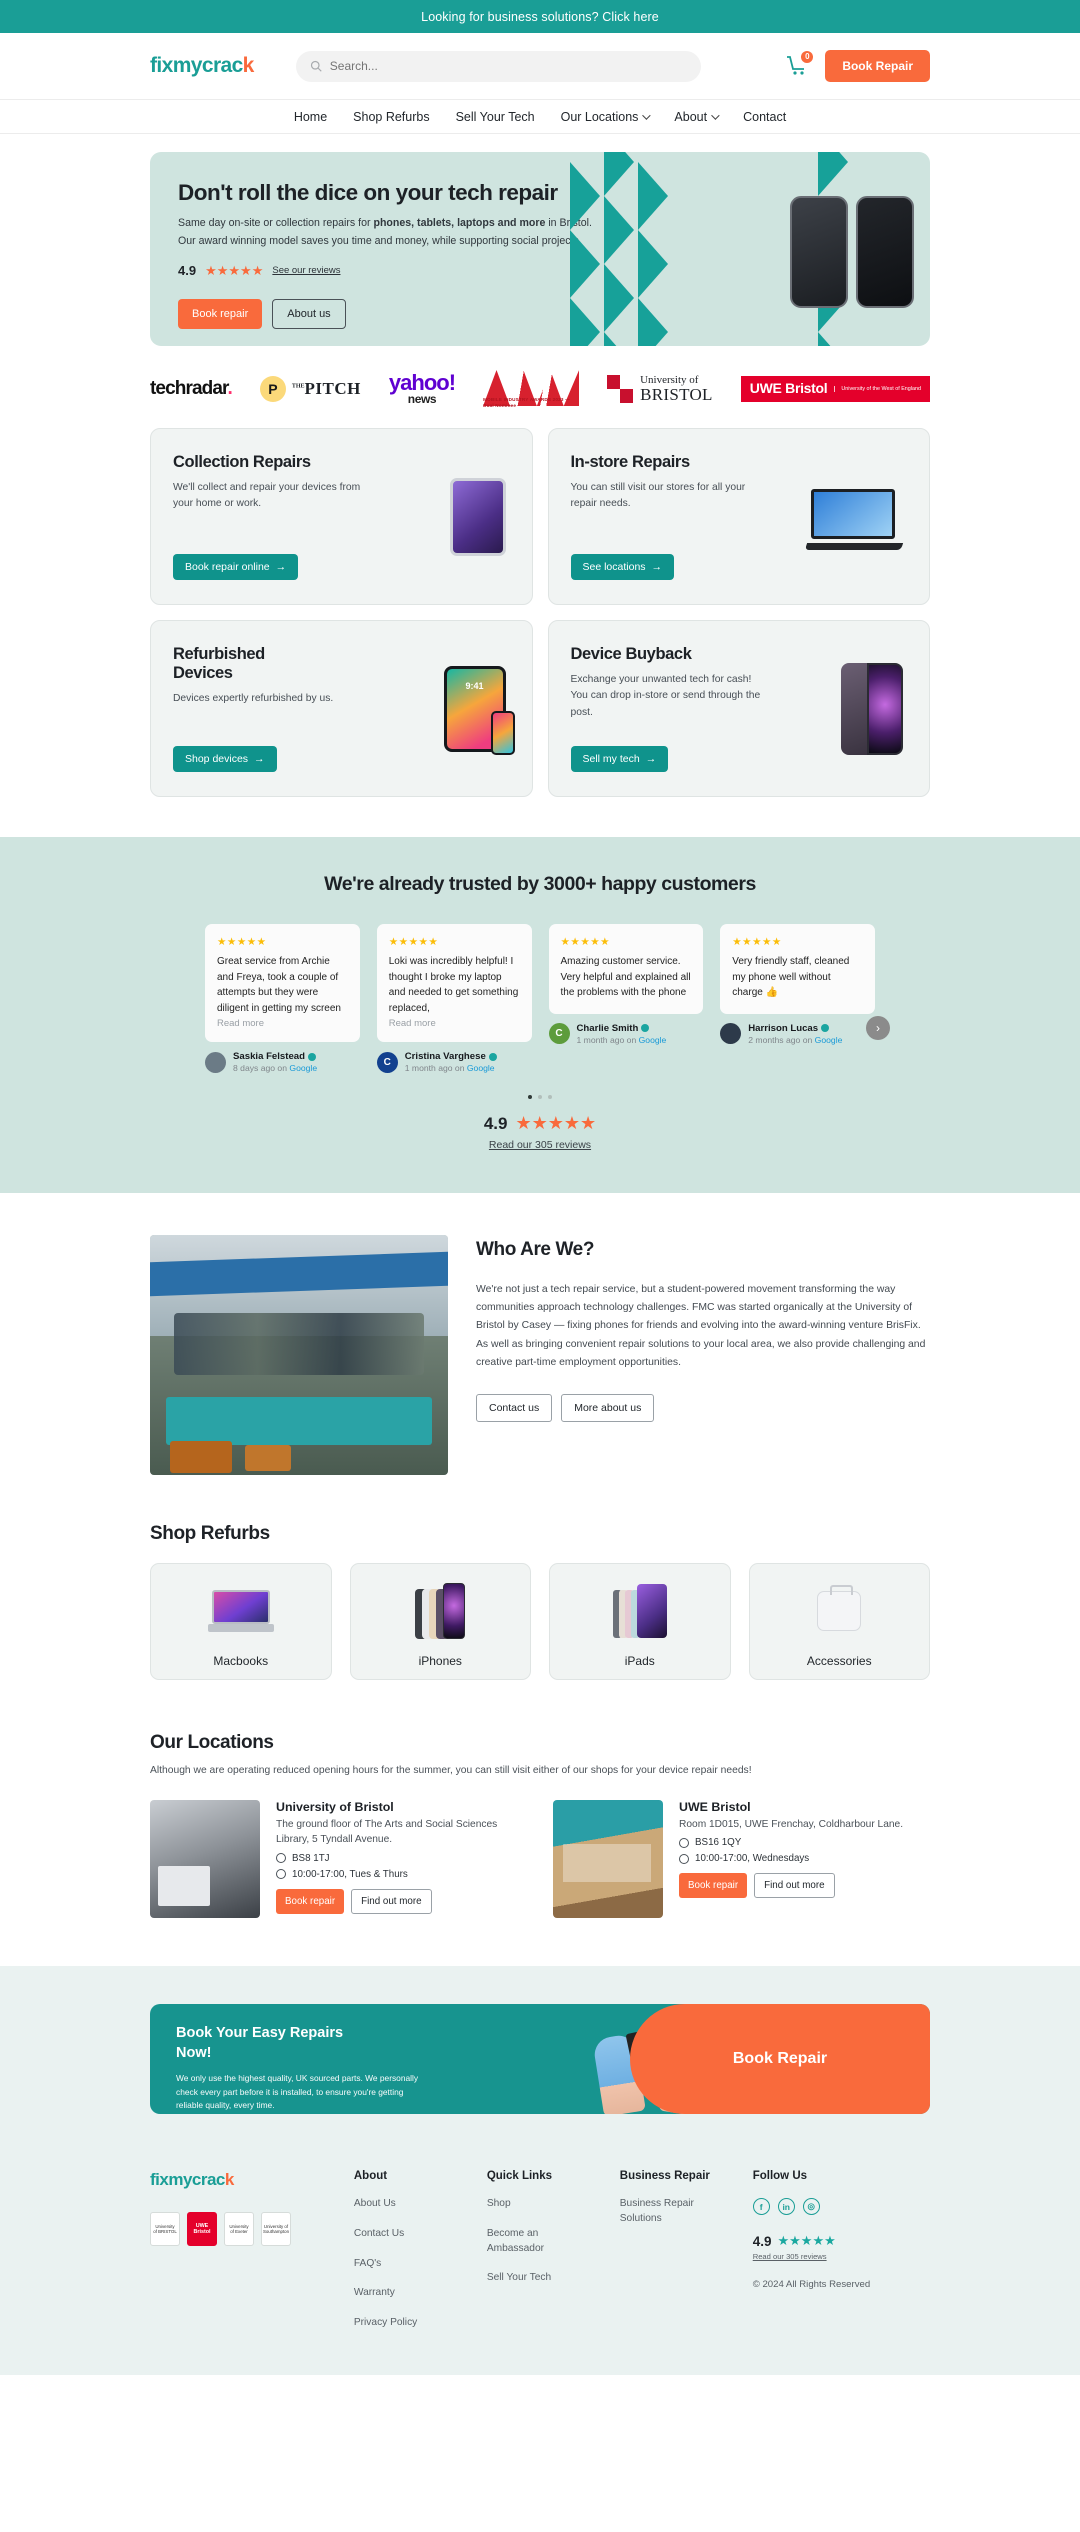 The width and height of the screenshot is (1080, 2532). What do you see at coordinates (220, 313) in the screenshot?
I see `hero-book-repair-button: Book repair` at bounding box center [220, 313].